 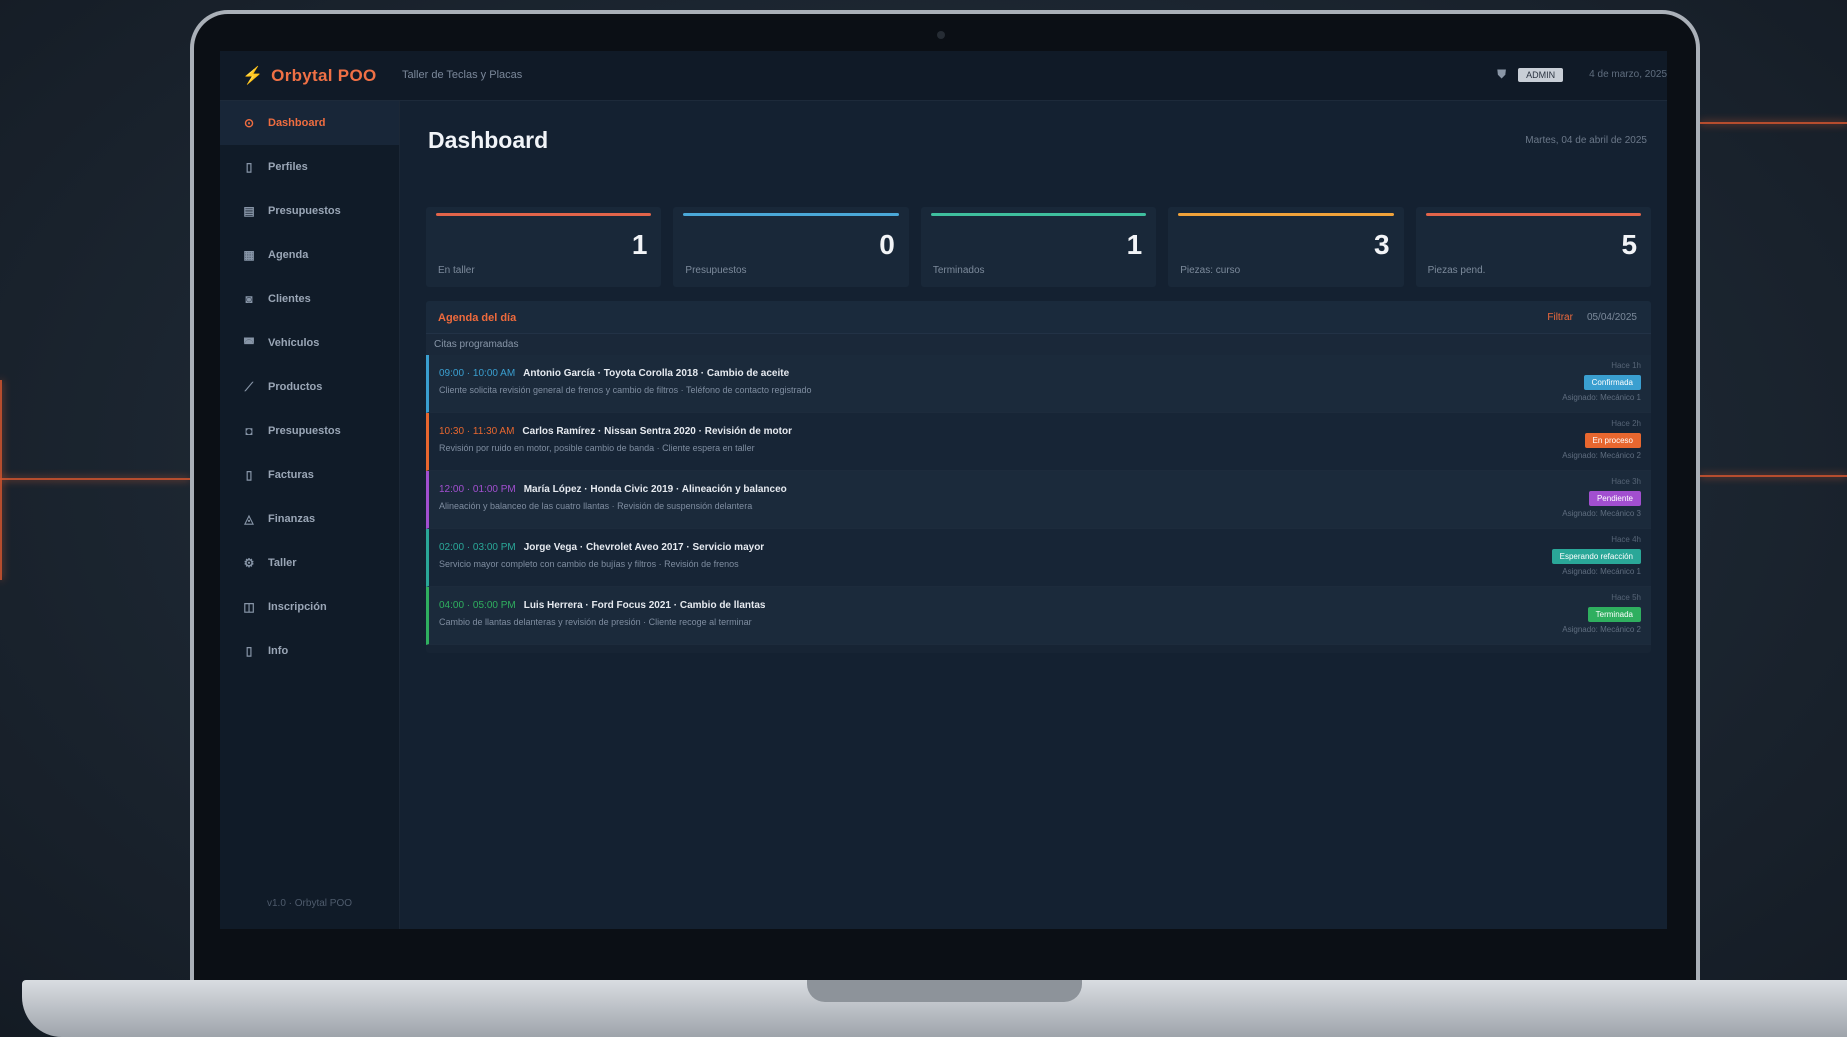 I want to click on stat-card: 1 En taller, so click(x=544, y=247).